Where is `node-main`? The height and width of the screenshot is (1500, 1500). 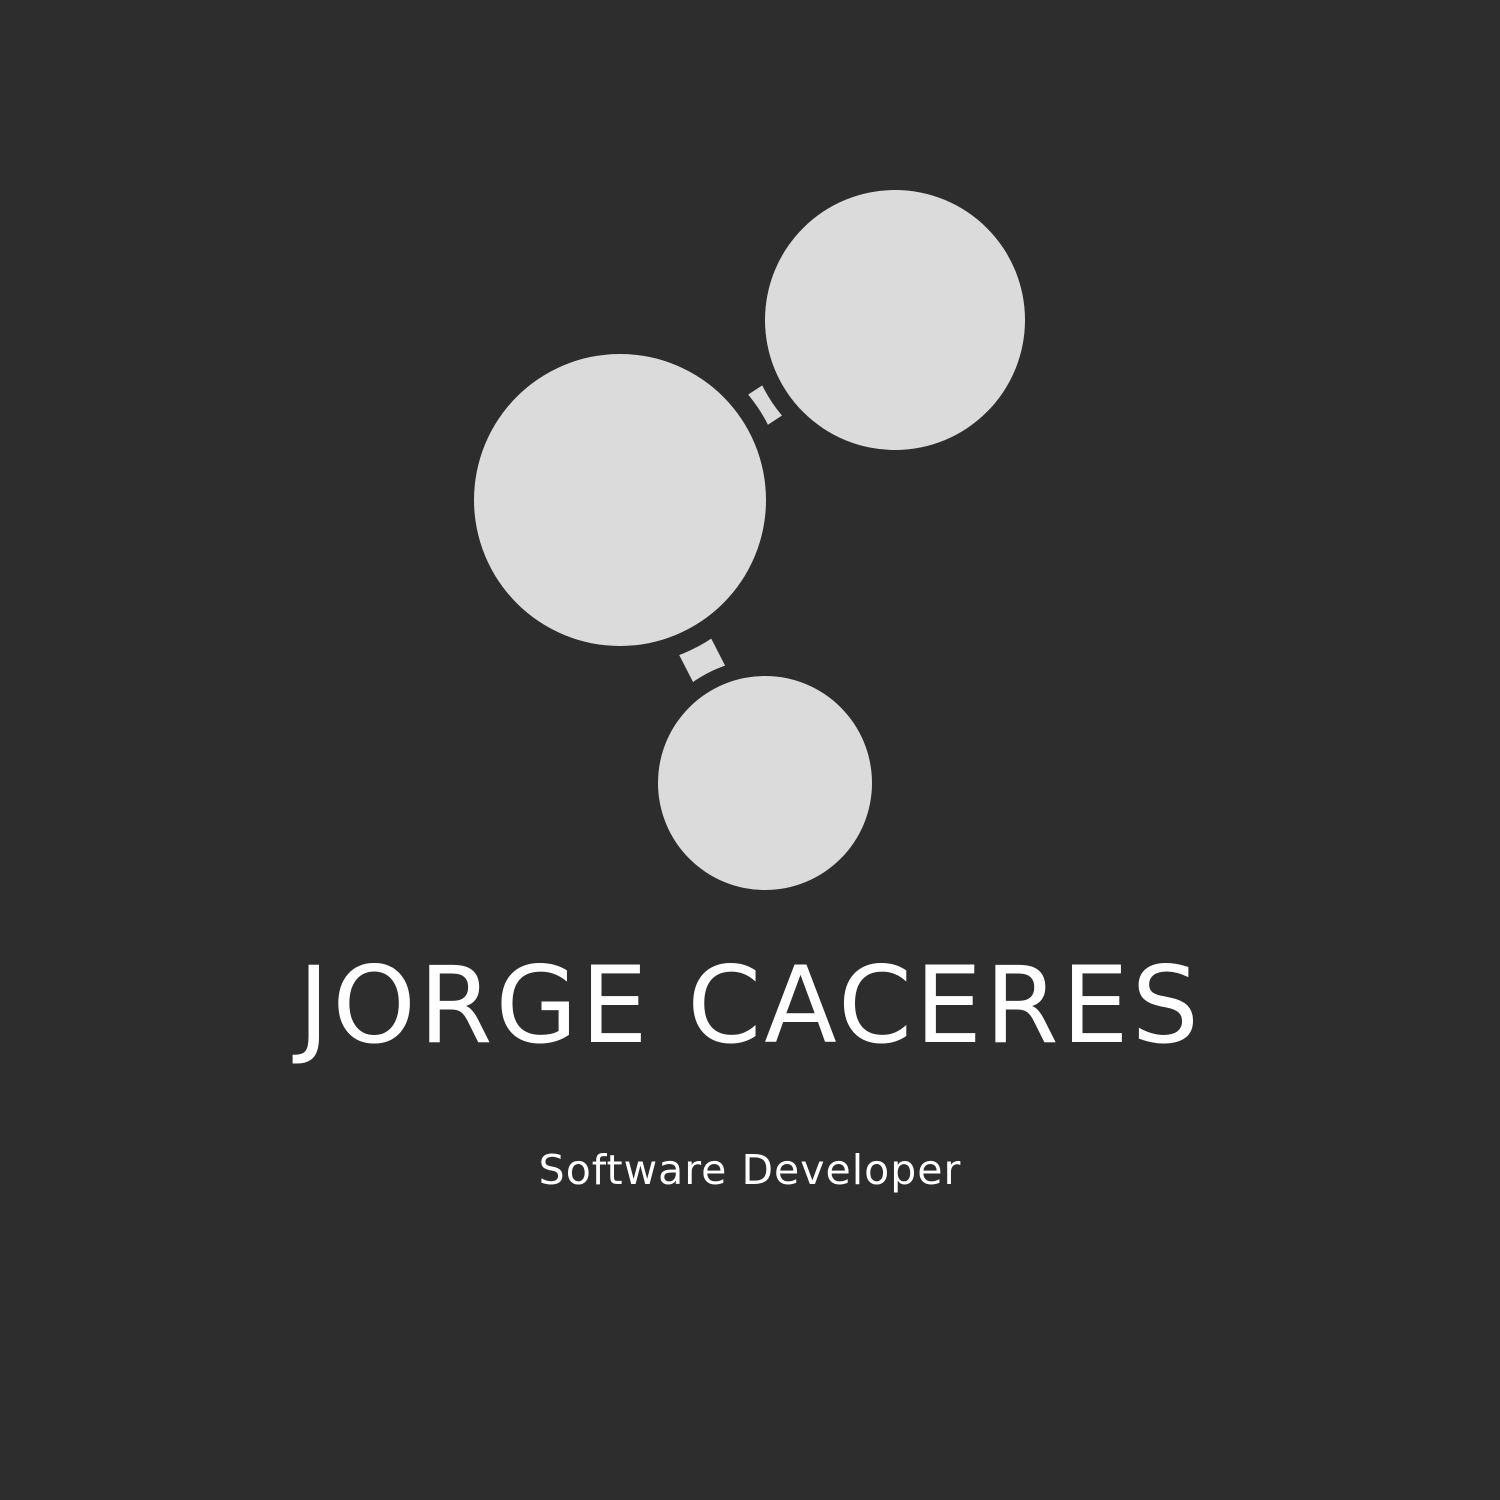
node-main is located at coordinates (620, 500).